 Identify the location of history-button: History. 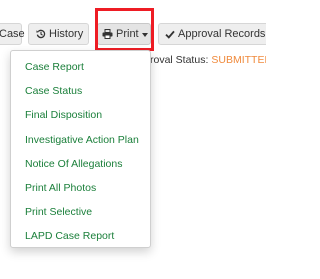
(58, 34).